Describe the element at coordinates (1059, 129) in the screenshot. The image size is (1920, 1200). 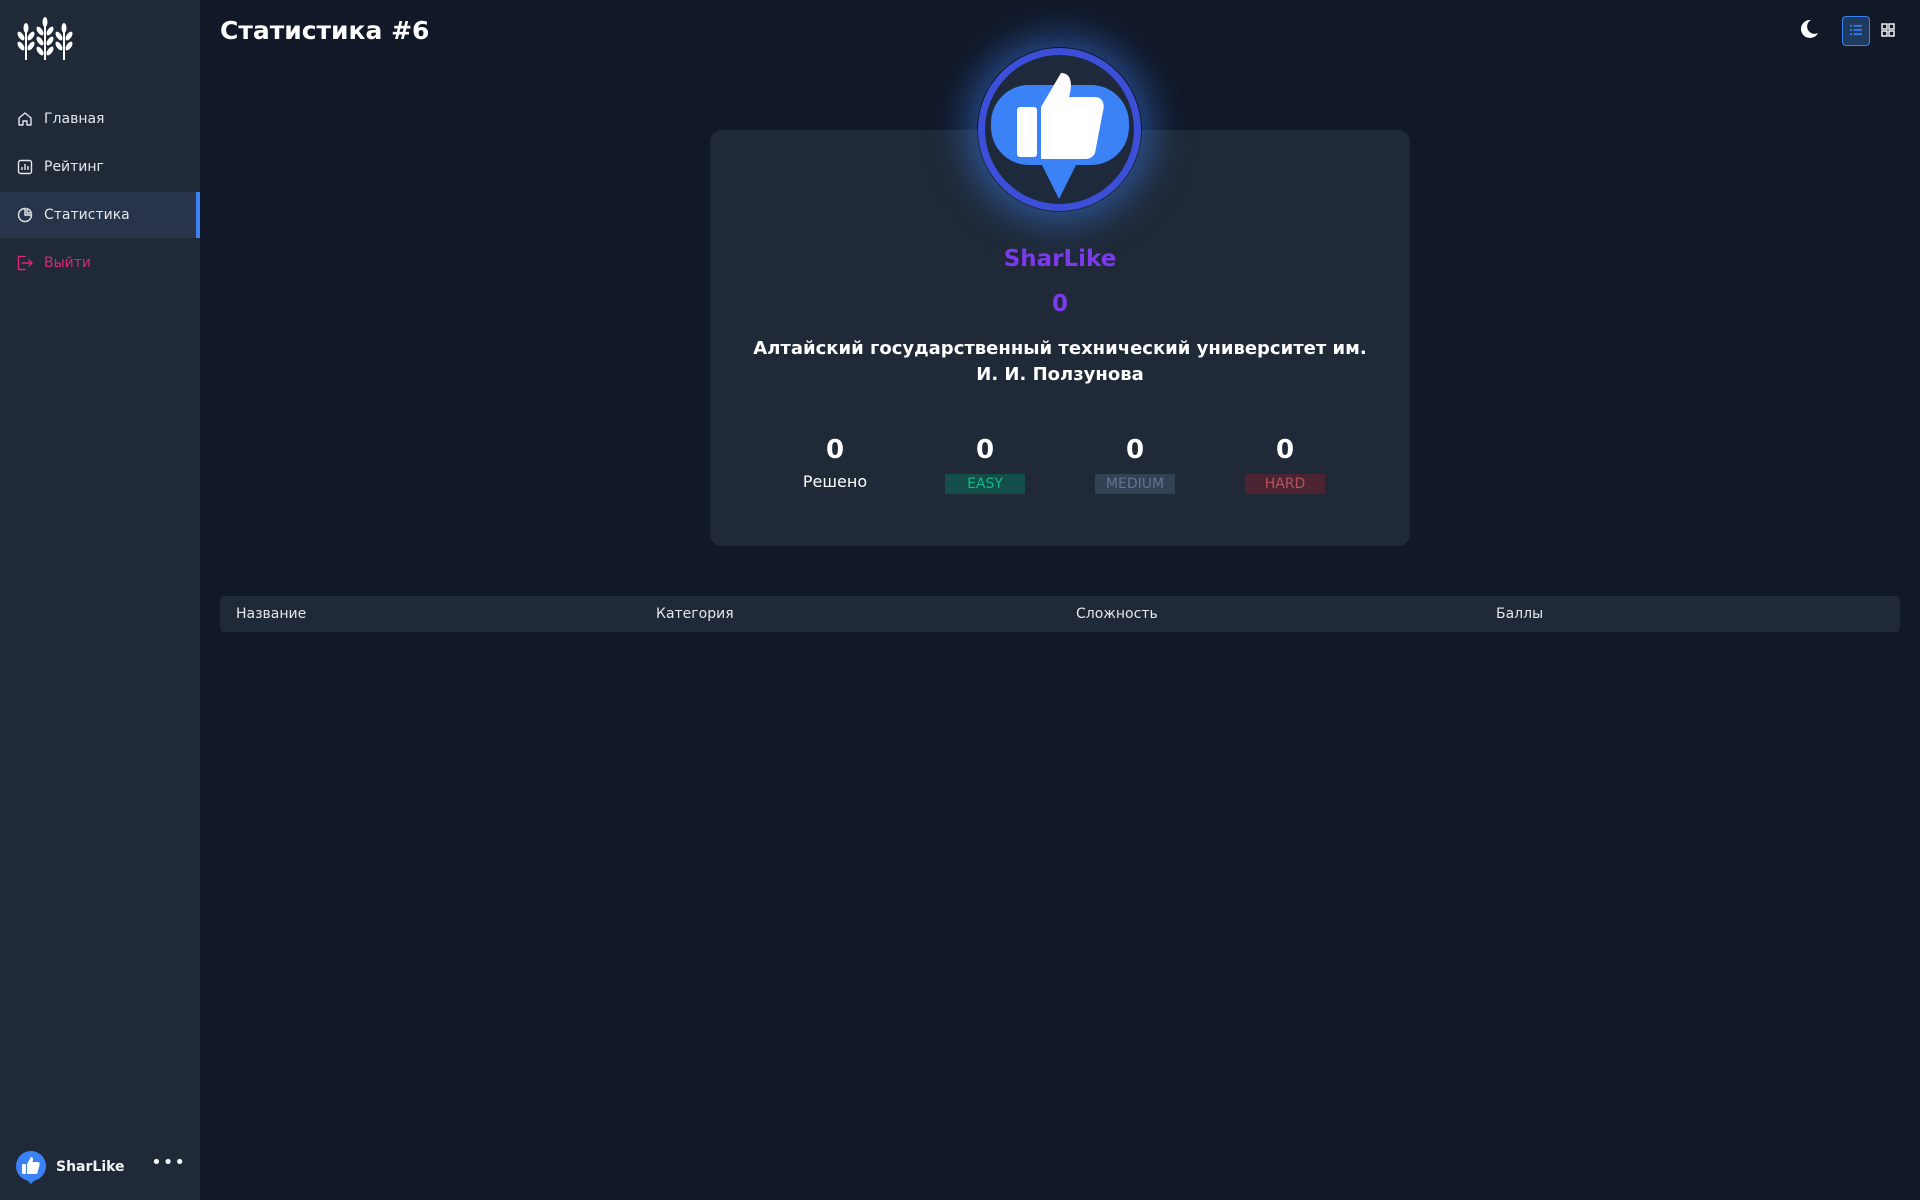
I see `profile-avatar` at that location.